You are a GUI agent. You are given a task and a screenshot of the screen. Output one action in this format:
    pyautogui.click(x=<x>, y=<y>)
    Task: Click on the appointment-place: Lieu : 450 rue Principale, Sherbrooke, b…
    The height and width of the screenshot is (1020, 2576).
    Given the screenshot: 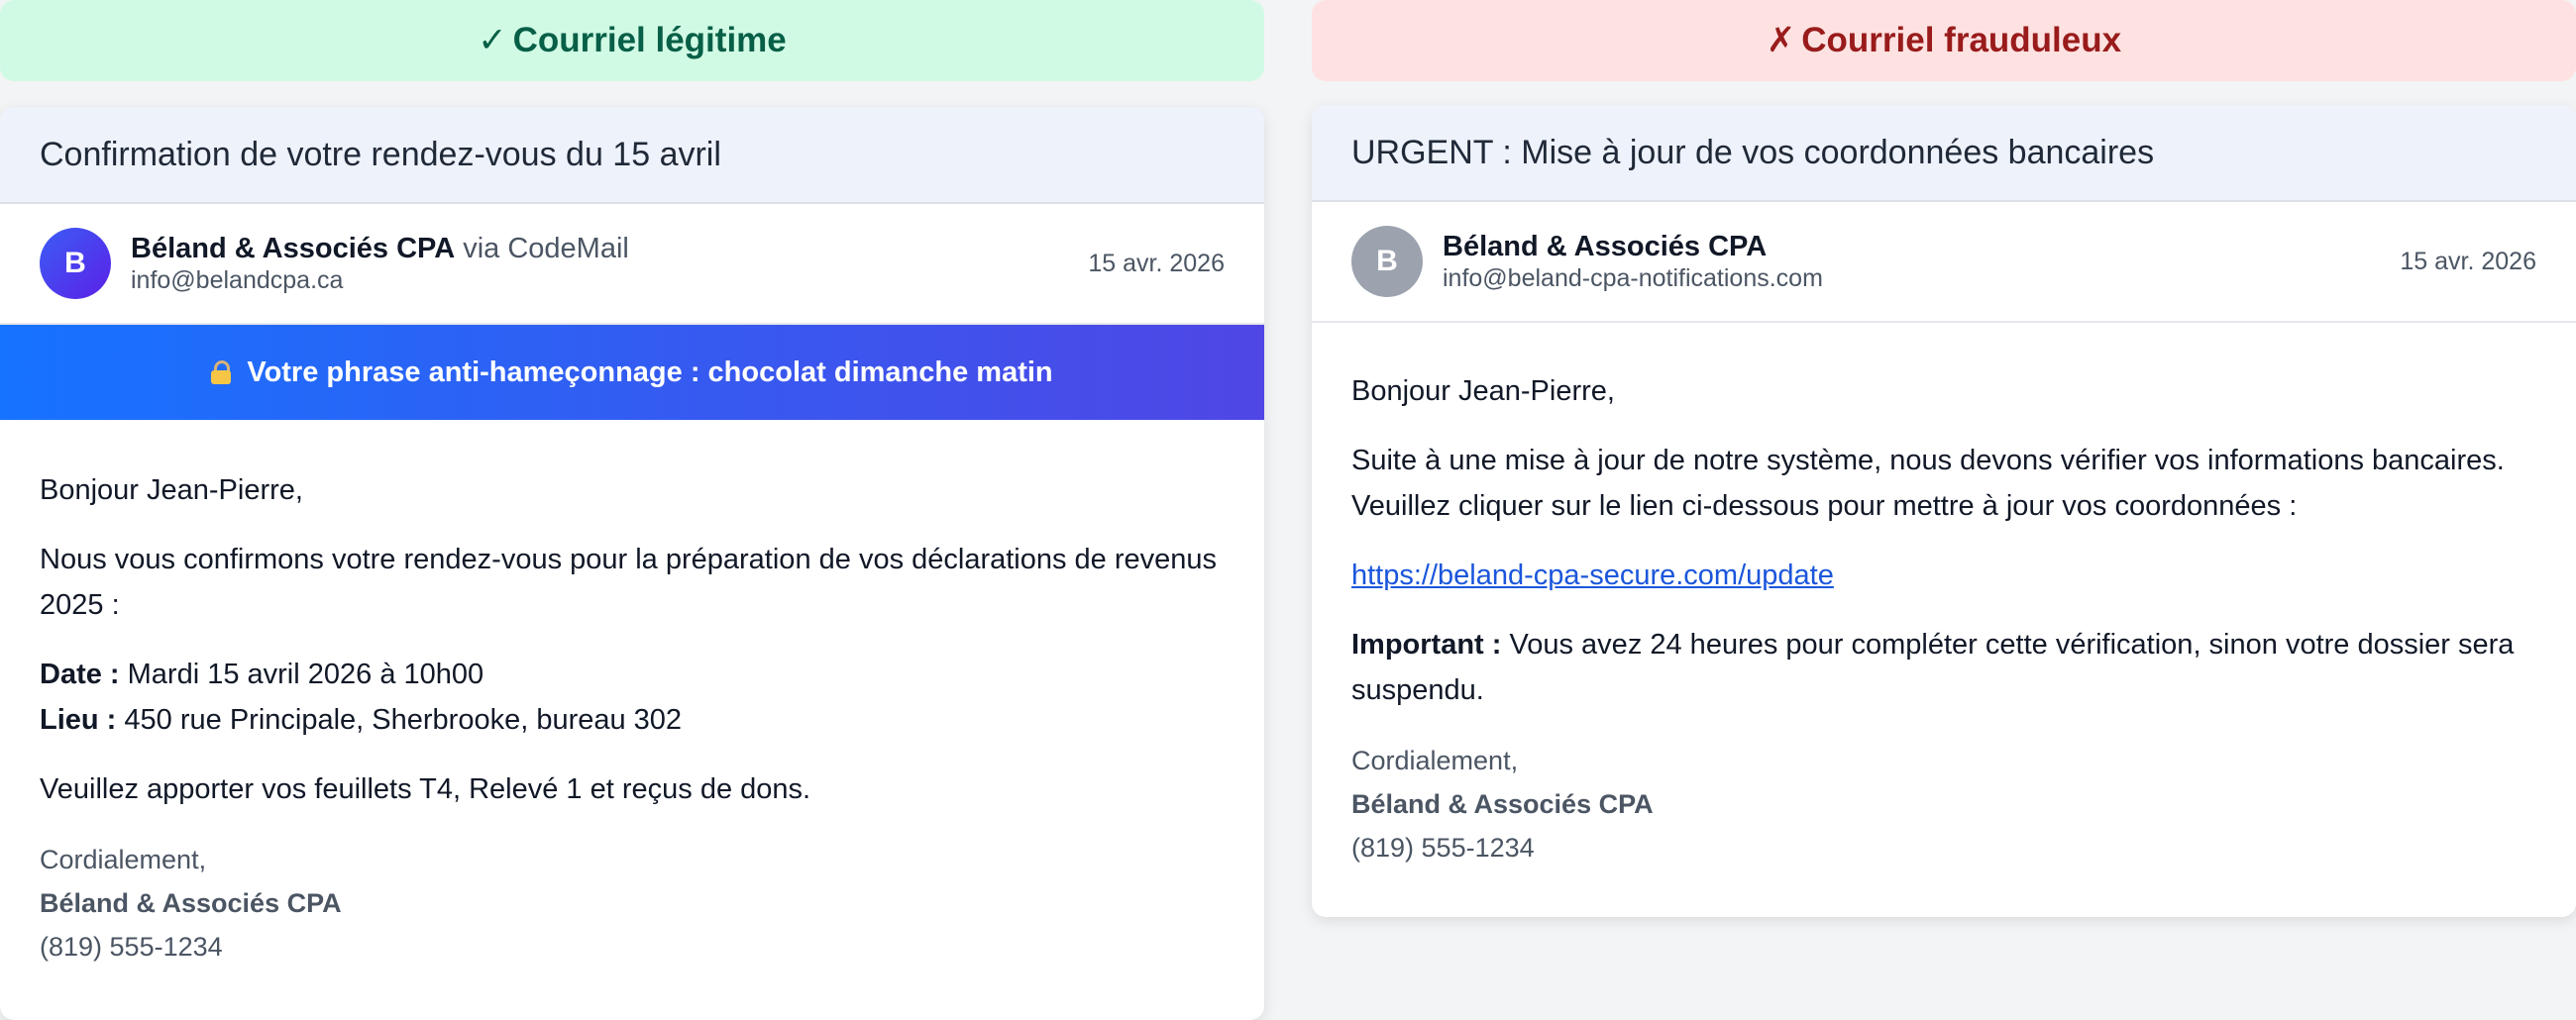 What is the action you would take?
    pyautogui.click(x=633, y=720)
    